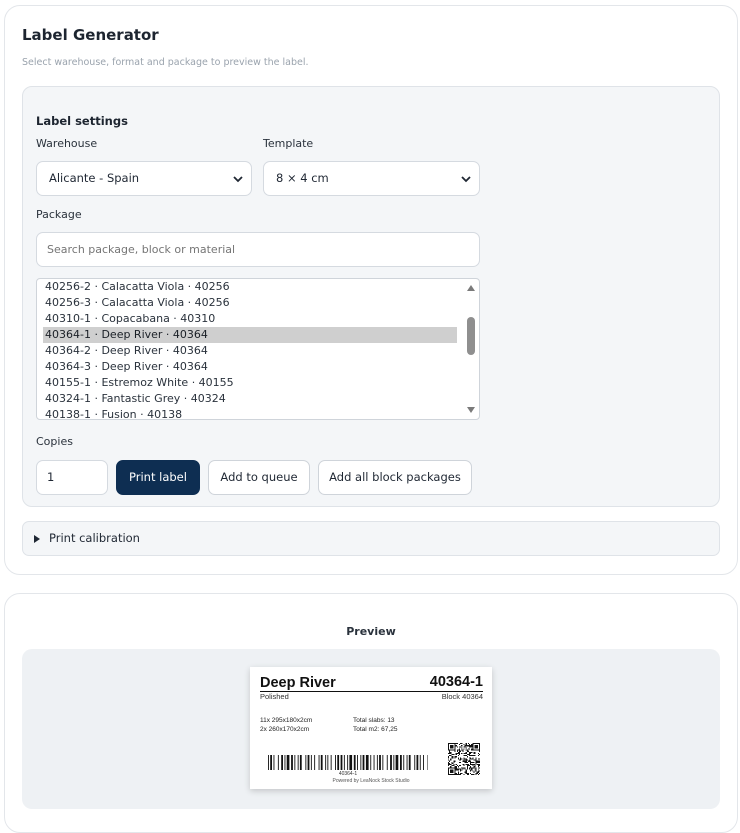  Describe the element at coordinates (54, 441) in the screenshot. I see `copies-label: Copies` at that location.